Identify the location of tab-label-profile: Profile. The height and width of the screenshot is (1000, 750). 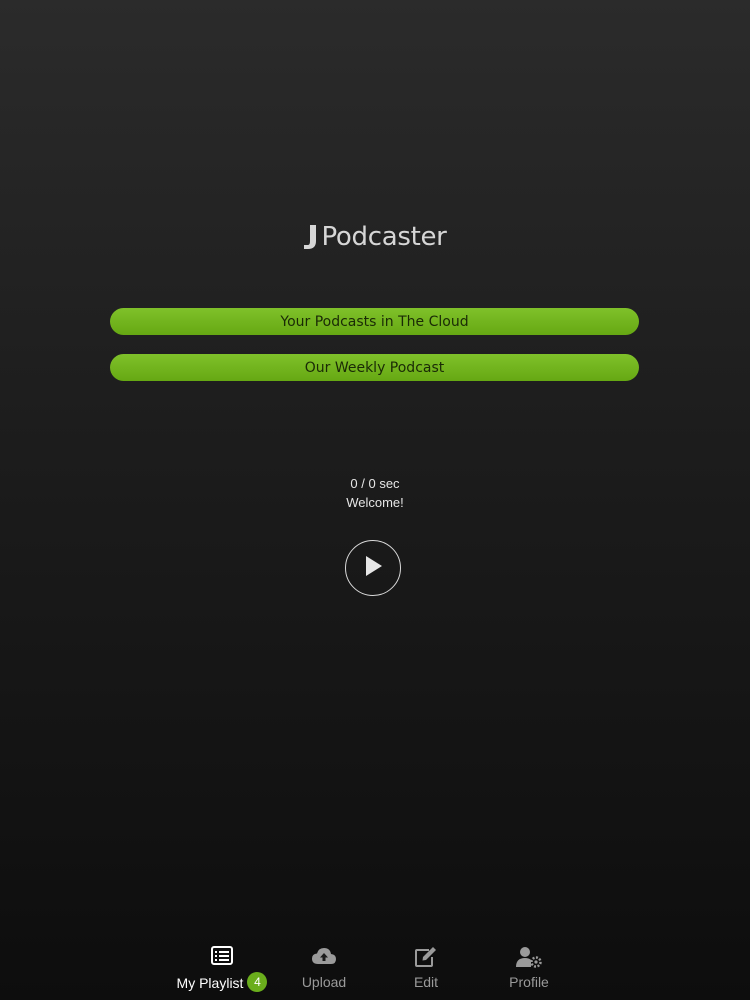
(529, 982).